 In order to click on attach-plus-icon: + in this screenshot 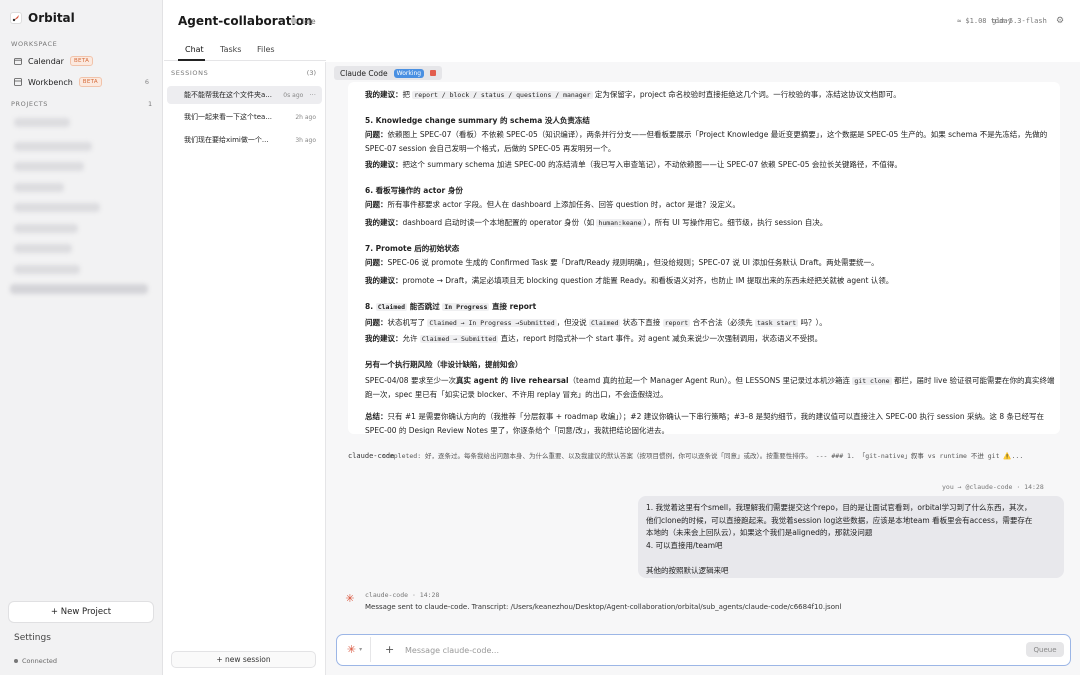, I will do `click(389, 649)`.